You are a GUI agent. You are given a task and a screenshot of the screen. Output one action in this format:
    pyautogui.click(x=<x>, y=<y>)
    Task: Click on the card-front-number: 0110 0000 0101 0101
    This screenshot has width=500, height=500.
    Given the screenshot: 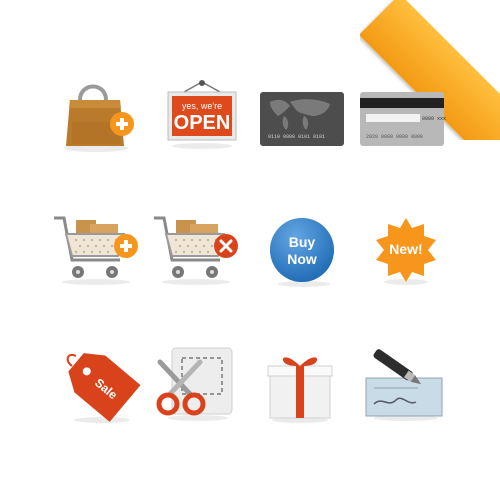 What is the action you would take?
    pyautogui.click(x=296, y=137)
    